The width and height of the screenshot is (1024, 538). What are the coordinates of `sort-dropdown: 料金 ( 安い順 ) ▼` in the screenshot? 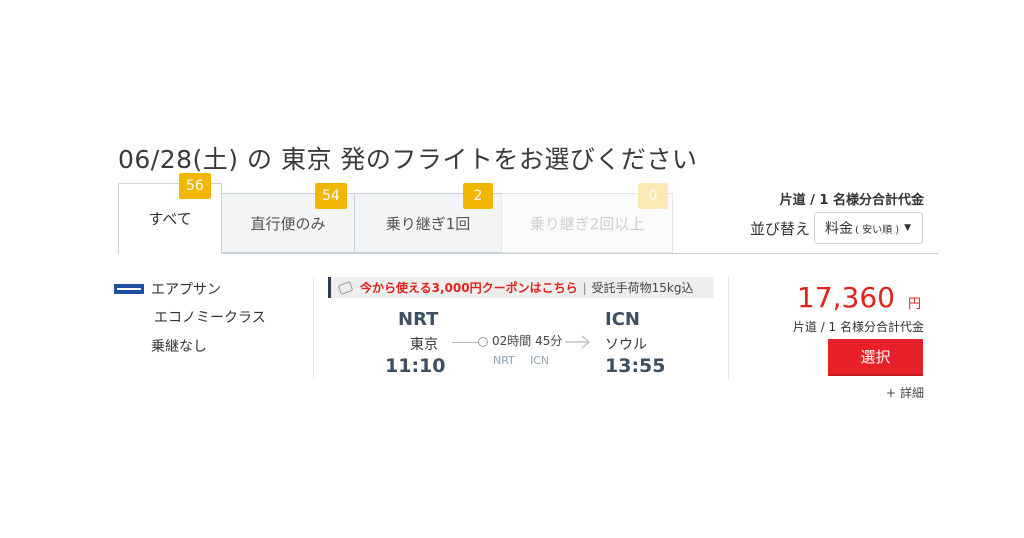 It's located at (868, 228).